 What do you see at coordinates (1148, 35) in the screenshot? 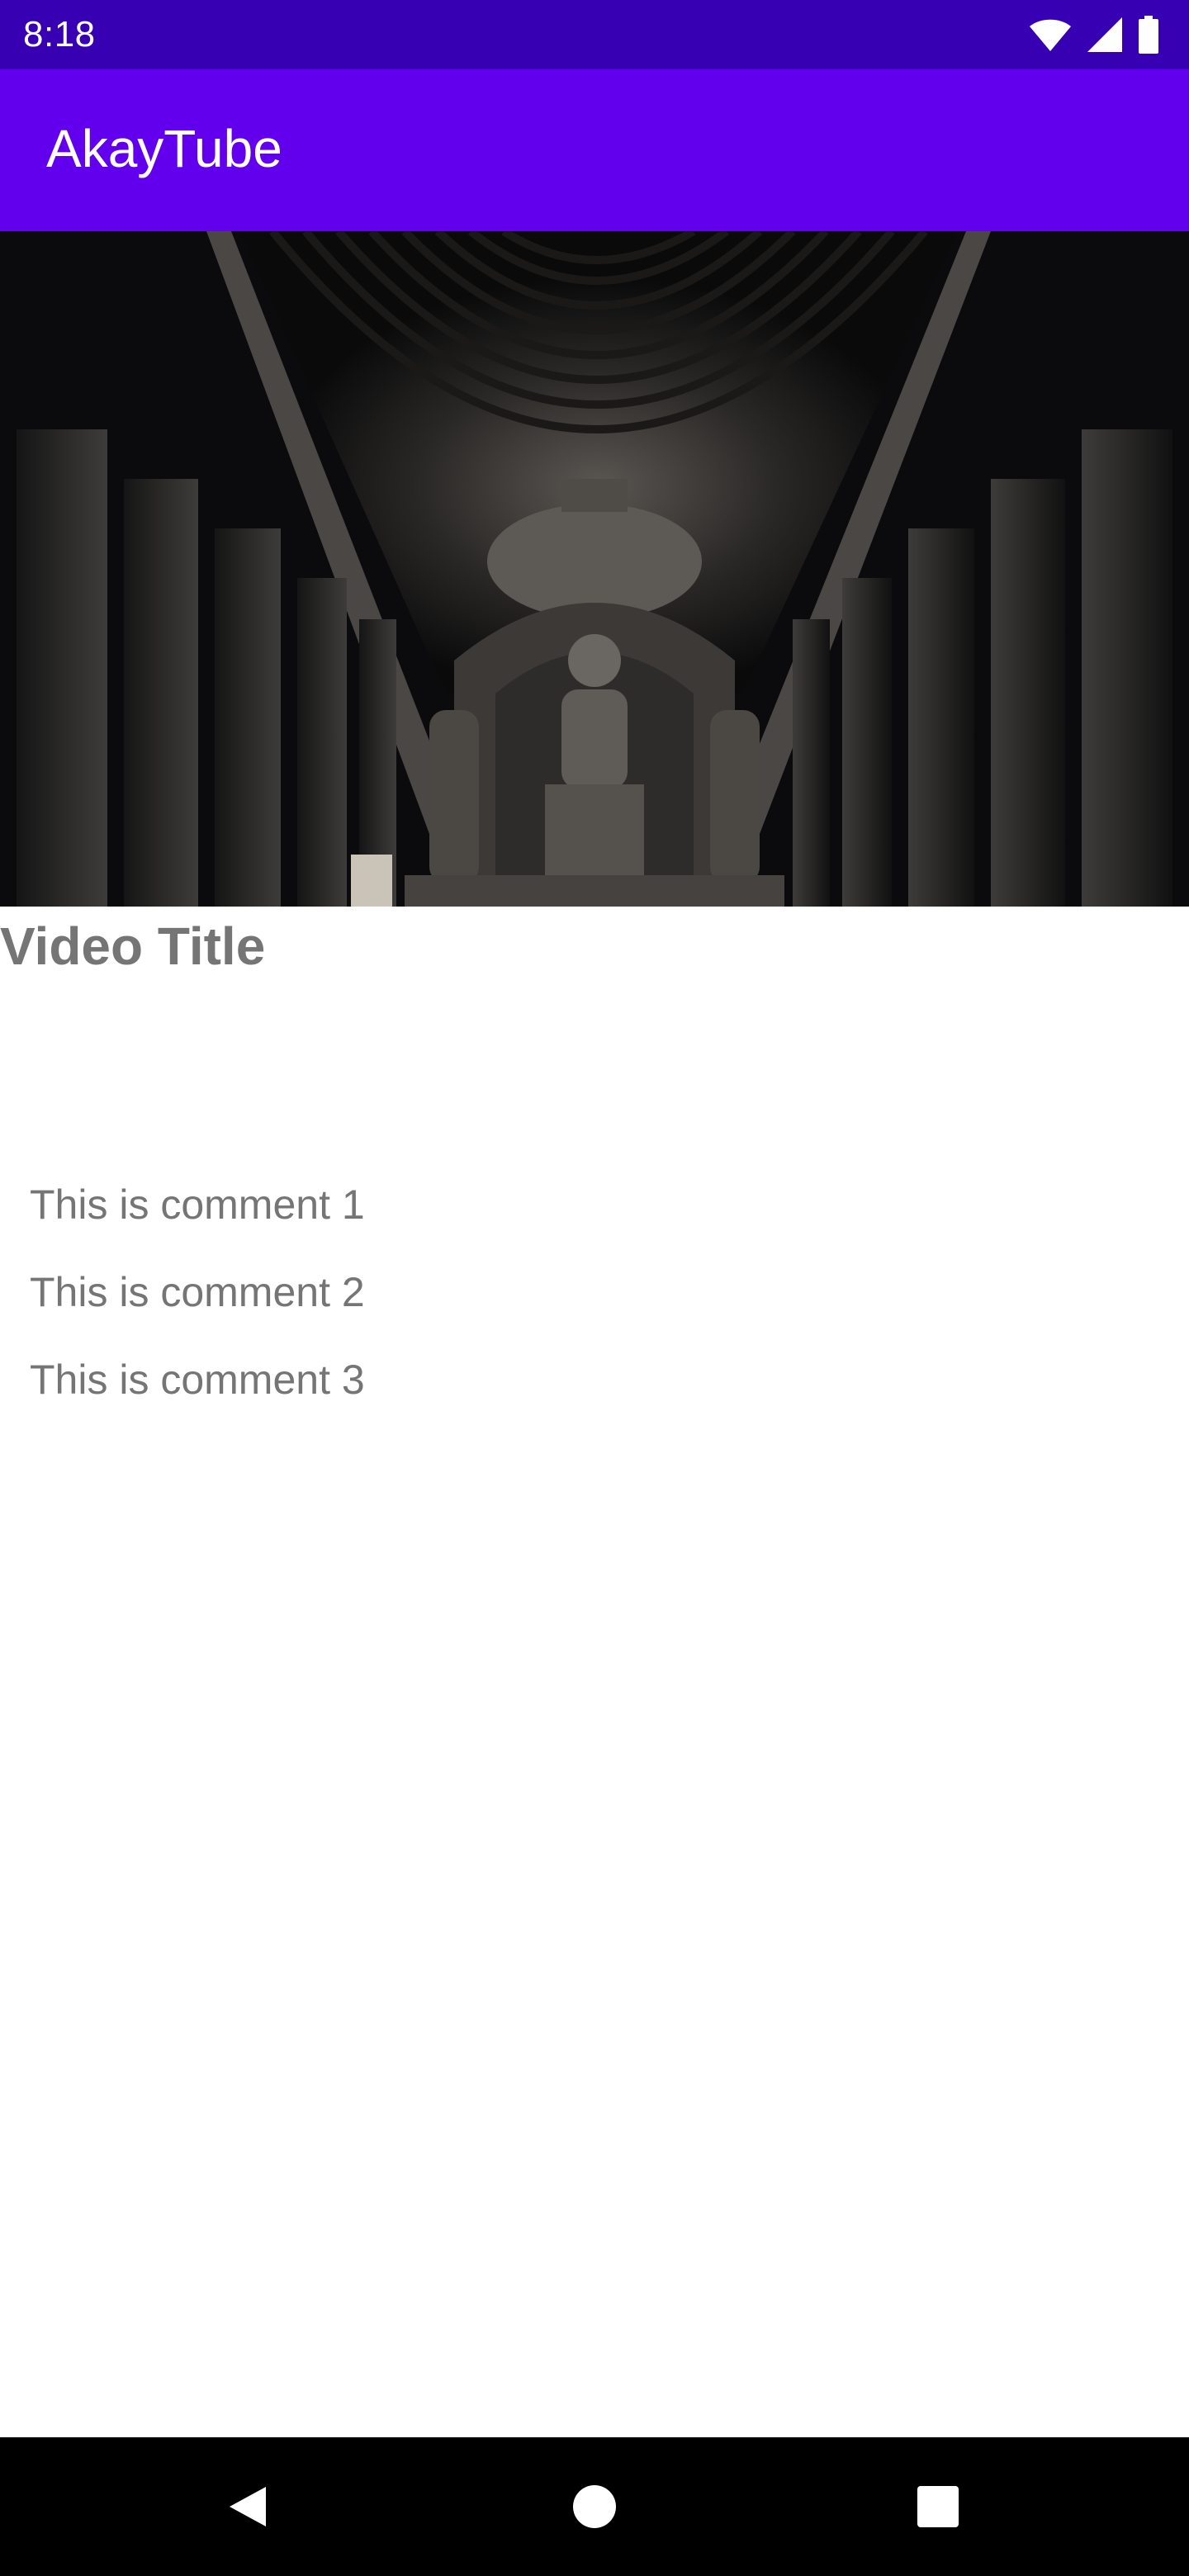
I see `battery-icon` at bounding box center [1148, 35].